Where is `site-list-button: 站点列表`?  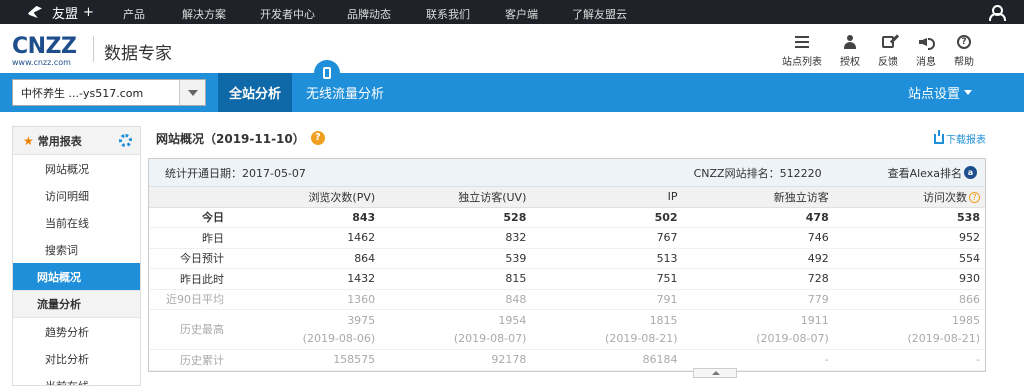
site-list-button: 站点列表 is located at coordinates (802, 51).